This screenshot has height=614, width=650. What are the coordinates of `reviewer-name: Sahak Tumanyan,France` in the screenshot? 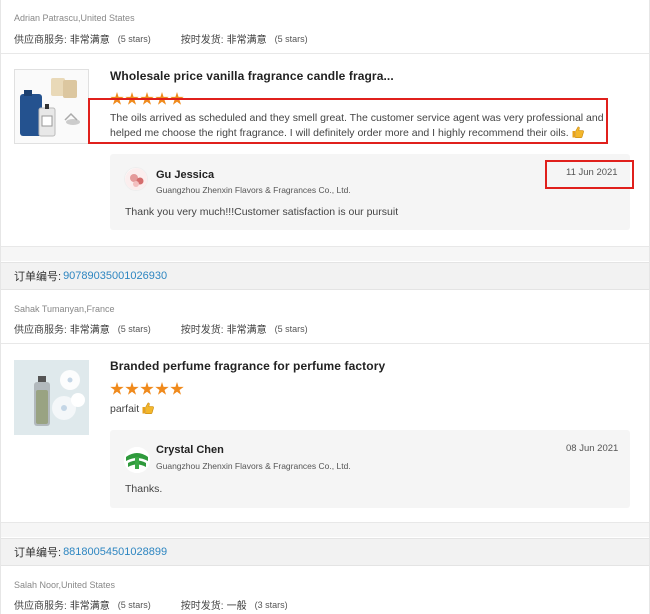 It's located at (64, 309).